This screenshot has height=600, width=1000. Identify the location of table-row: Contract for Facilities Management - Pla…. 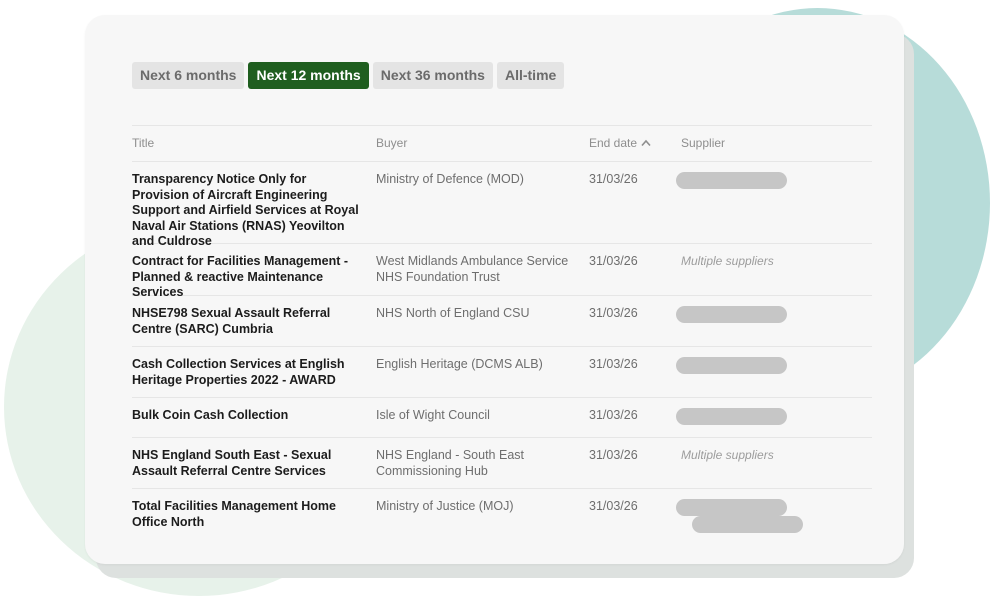
(502, 271).